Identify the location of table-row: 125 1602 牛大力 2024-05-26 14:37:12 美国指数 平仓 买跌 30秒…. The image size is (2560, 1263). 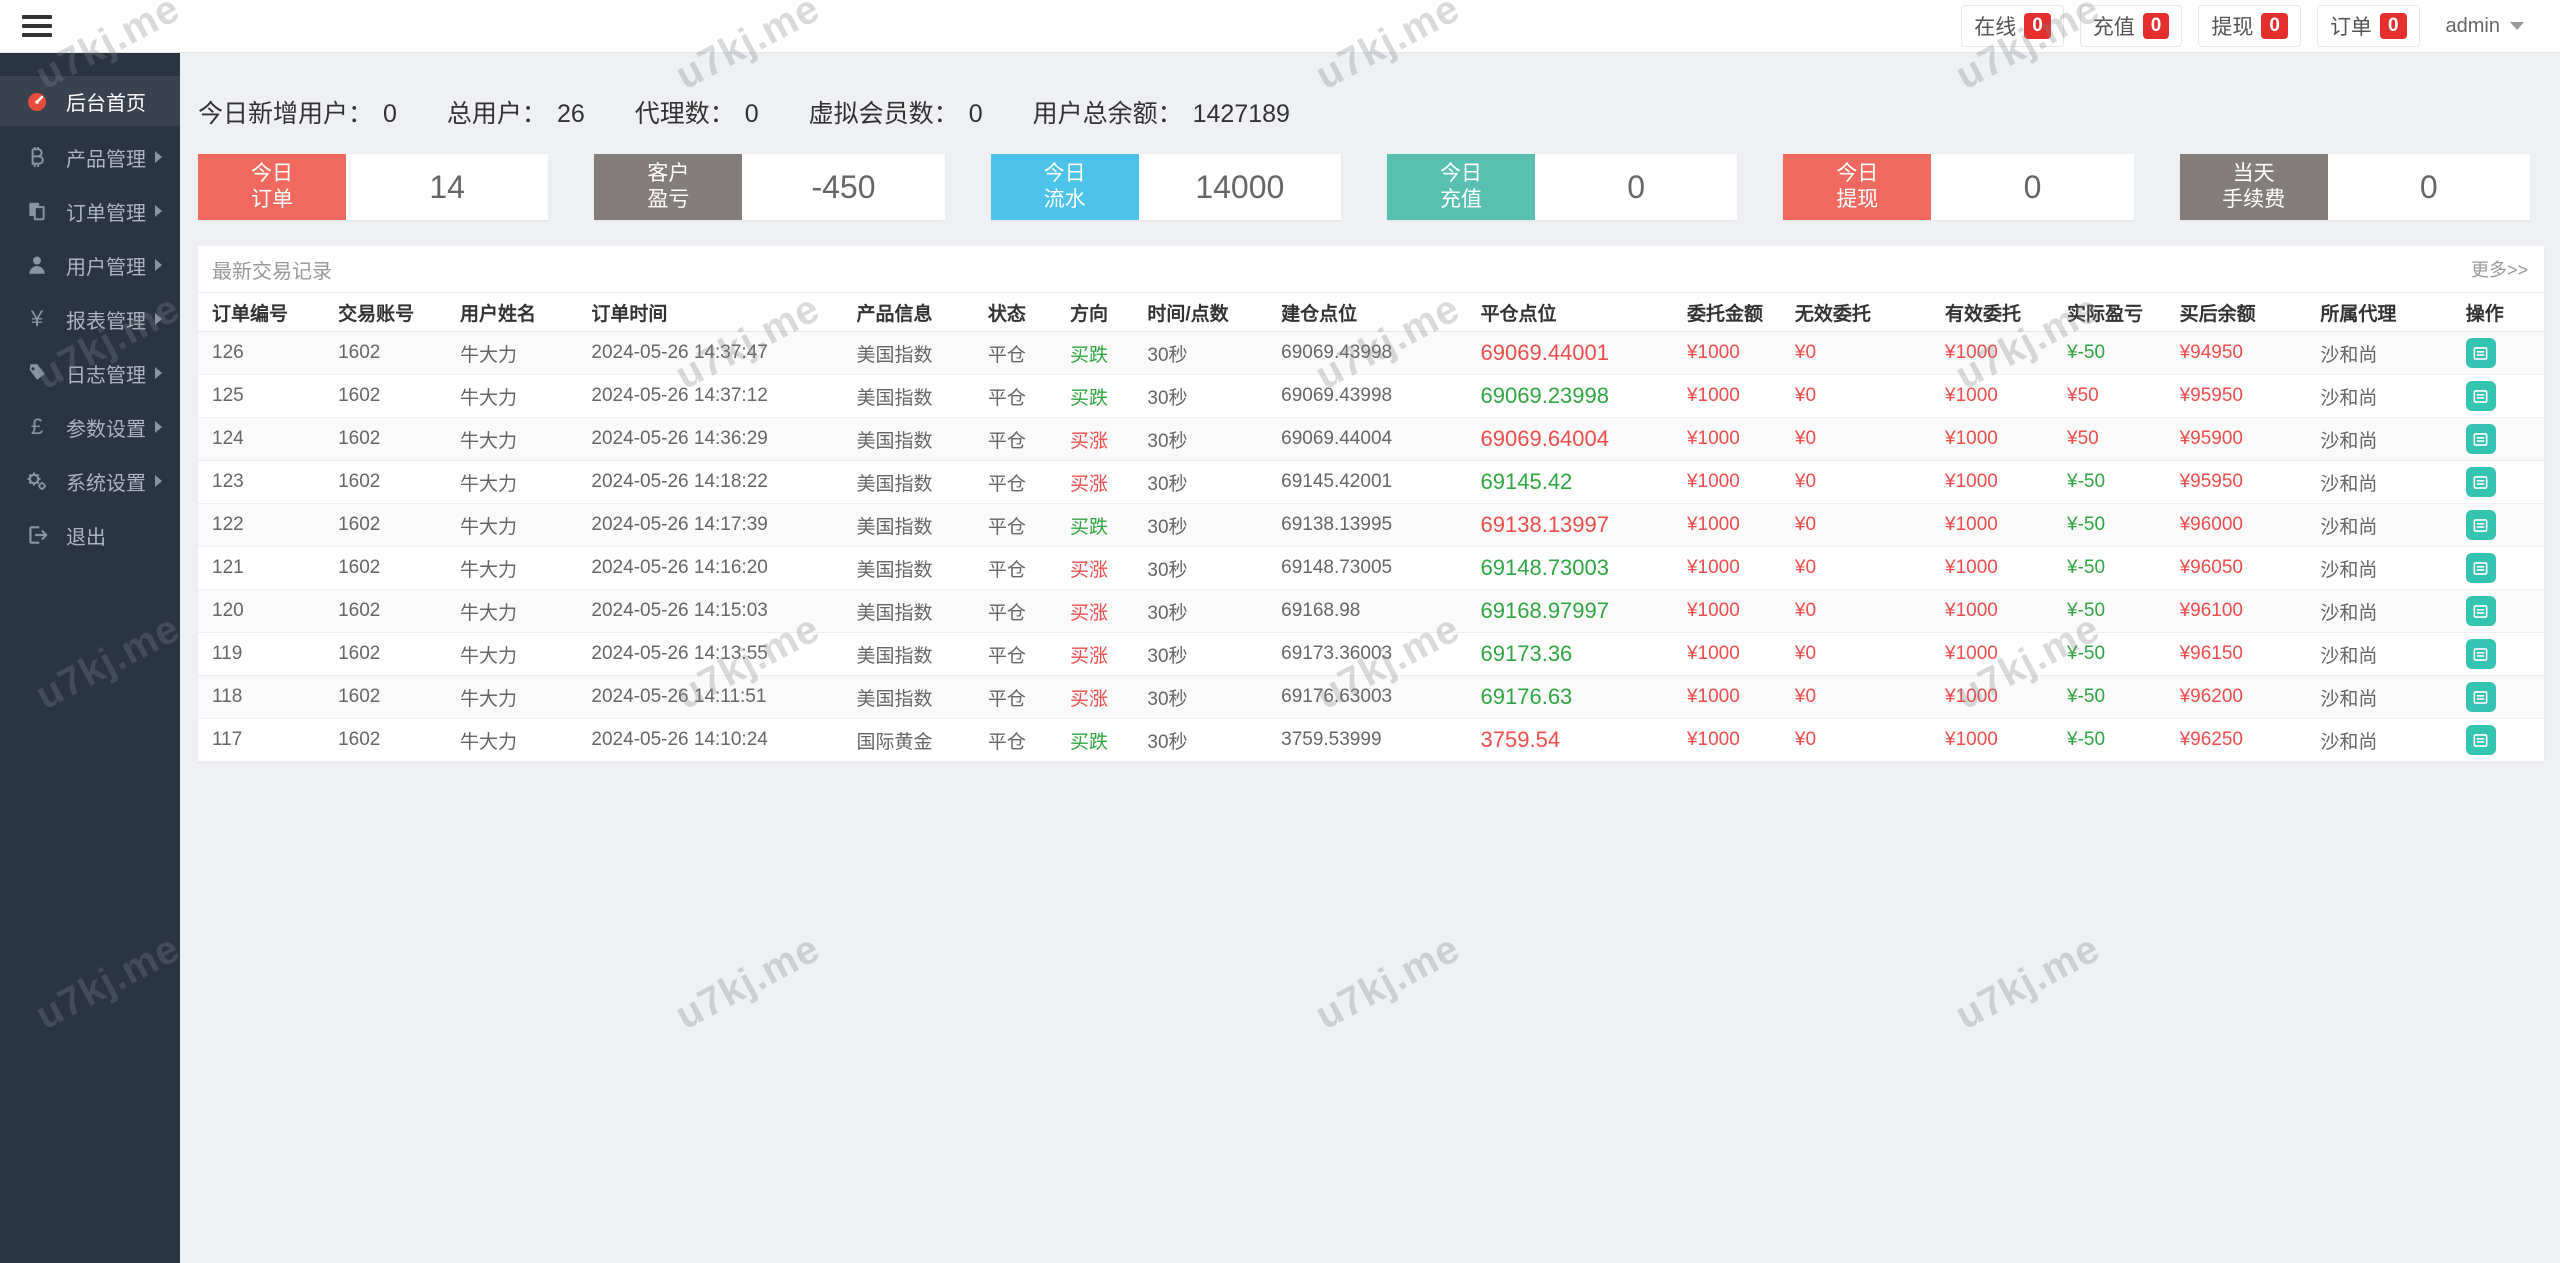
(1371, 396).